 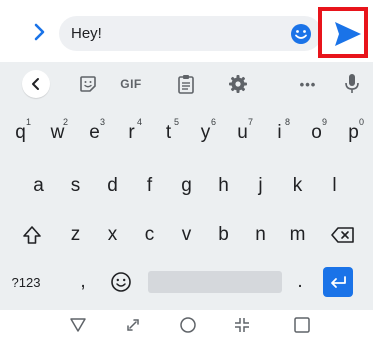 I want to click on key-q-label: q, so click(x=20, y=132).